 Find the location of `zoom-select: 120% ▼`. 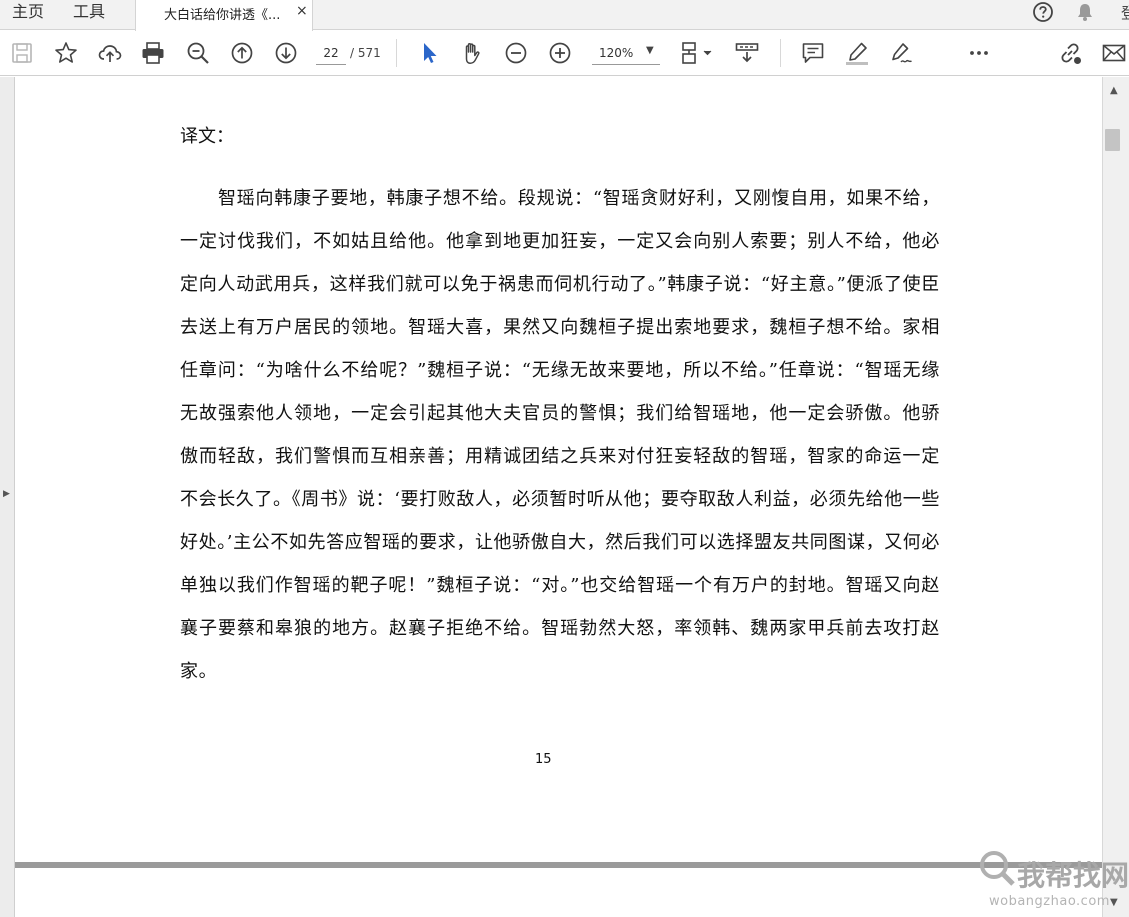

zoom-select: 120% ▼ is located at coordinates (626, 53).